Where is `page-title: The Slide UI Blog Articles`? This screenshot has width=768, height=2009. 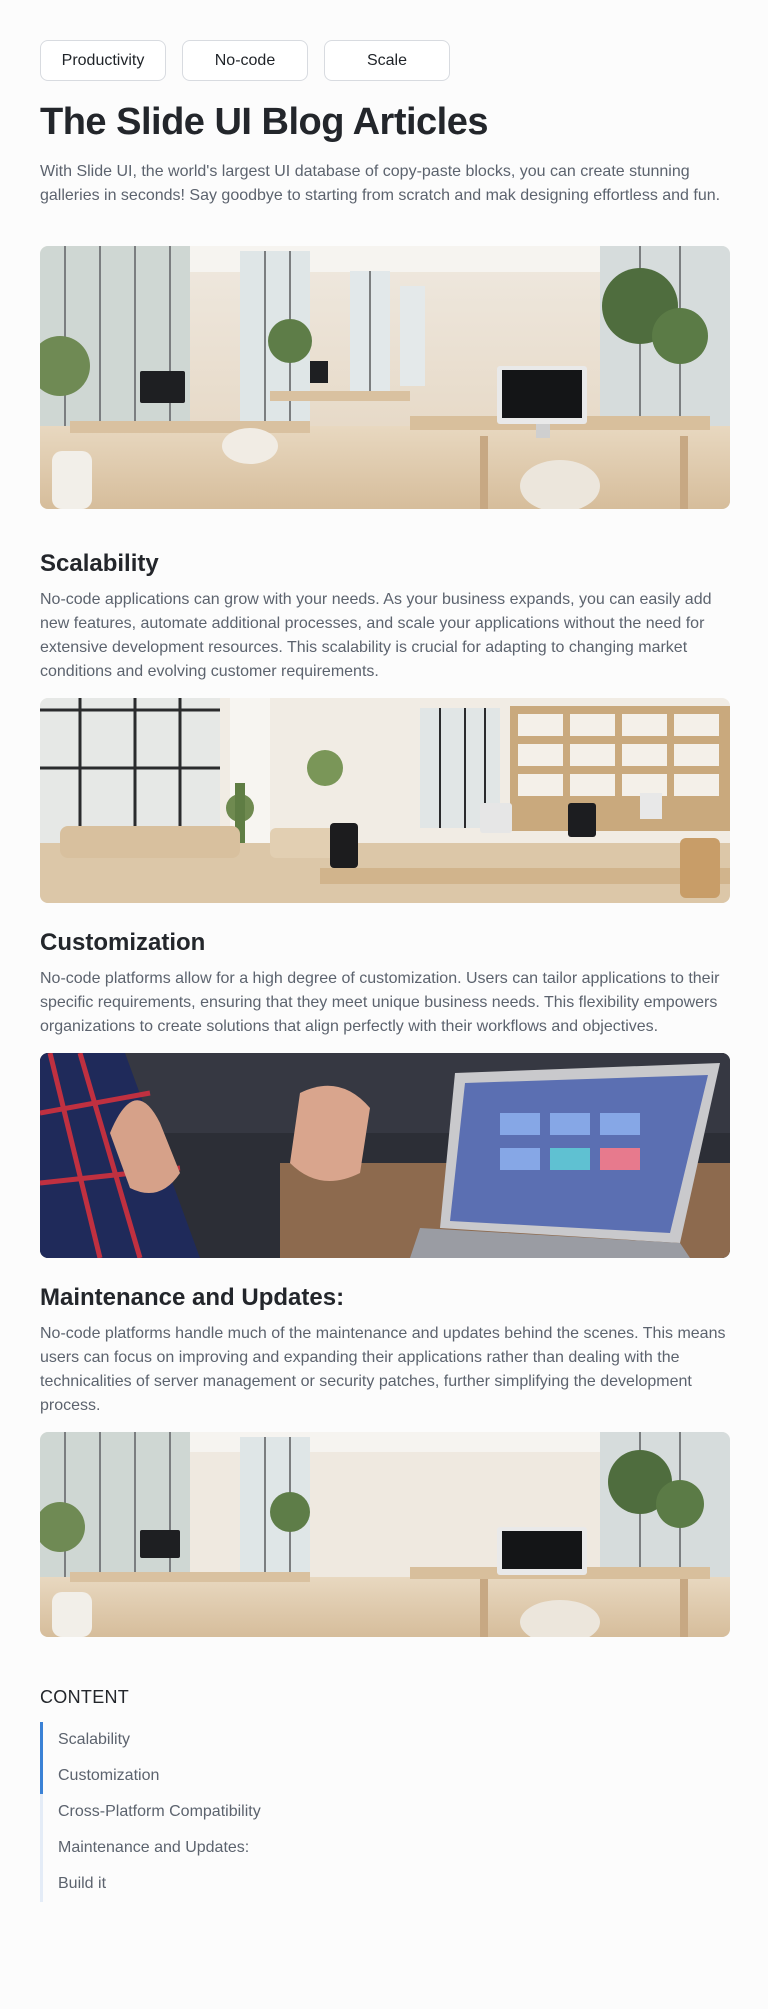
page-title: The Slide UI Blog Articles is located at coordinates (264, 122).